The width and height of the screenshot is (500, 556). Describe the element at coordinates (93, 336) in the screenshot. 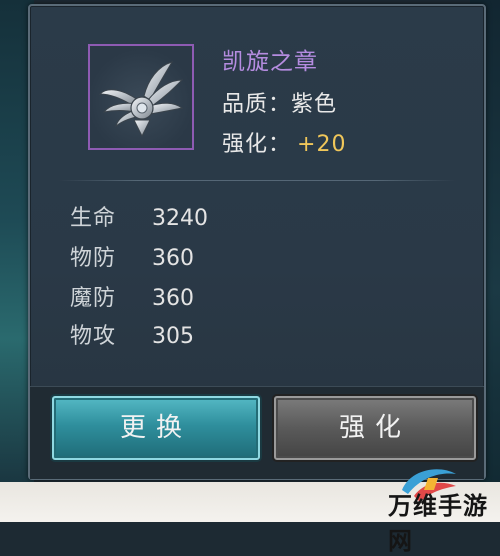

I see `stat-label: 物攻` at that location.